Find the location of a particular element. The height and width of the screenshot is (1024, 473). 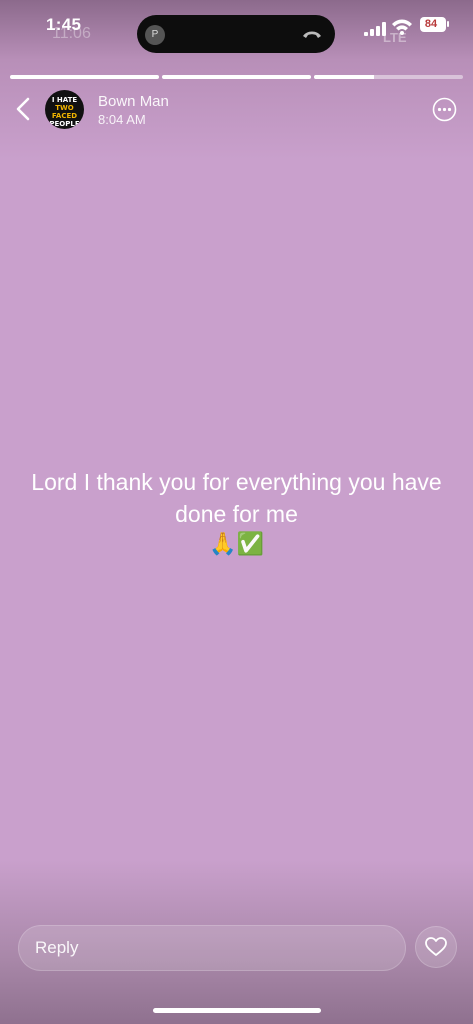

story-progress-3-fill is located at coordinates (344, 77).